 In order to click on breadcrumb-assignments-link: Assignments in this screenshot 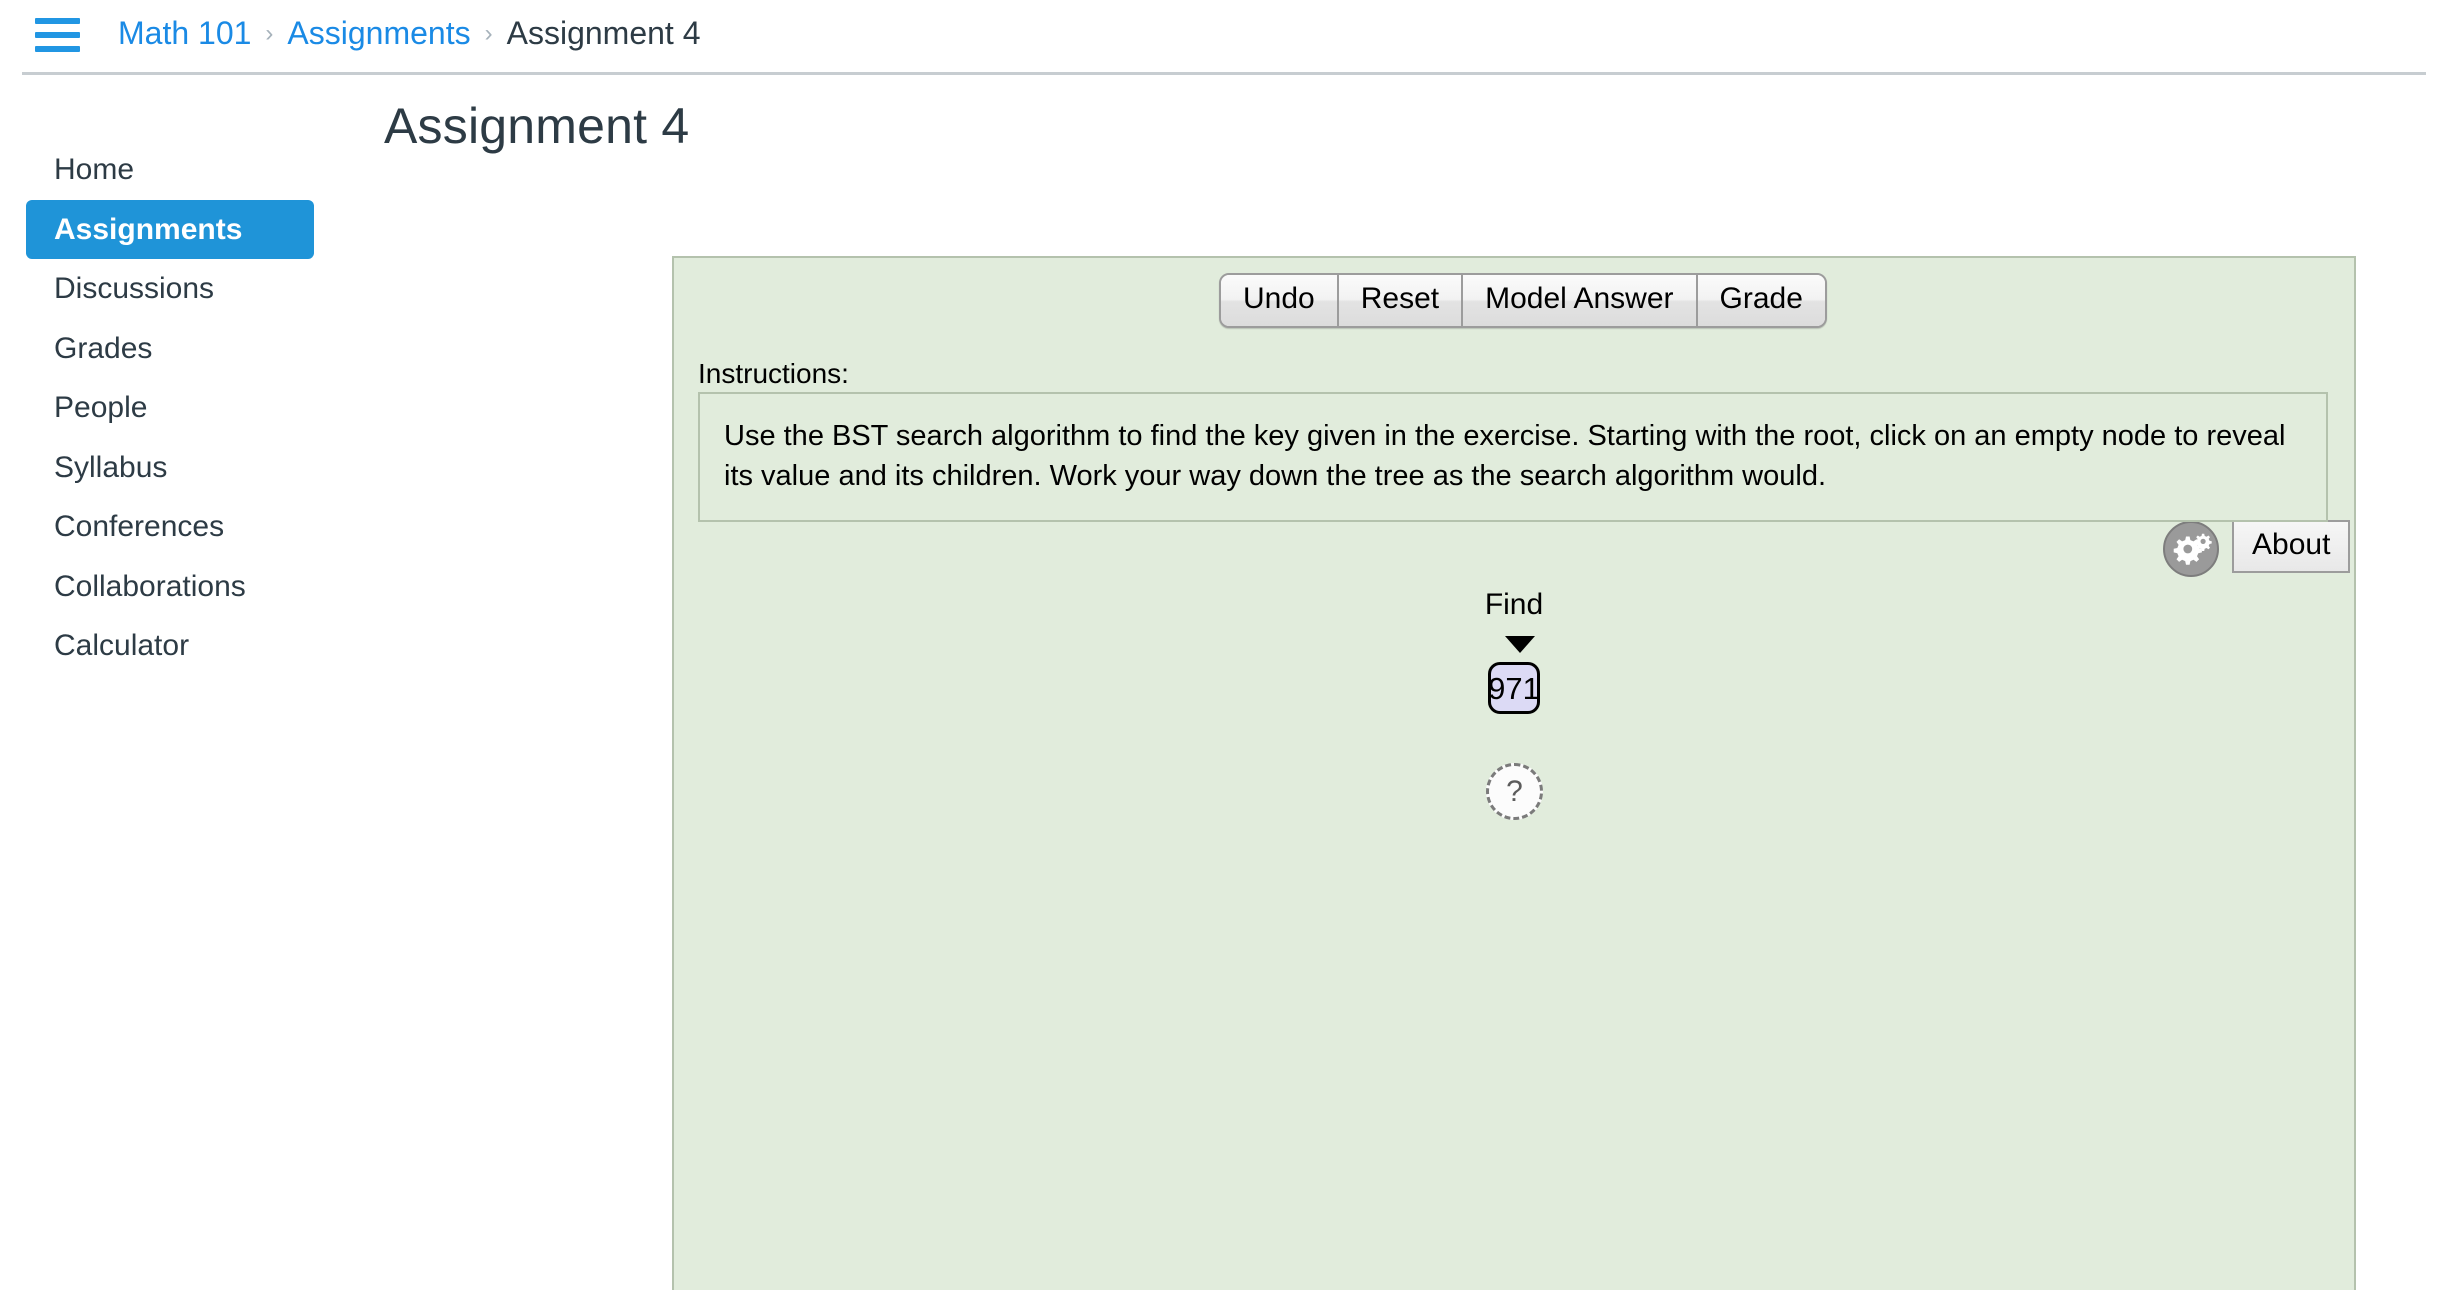, I will do `click(378, 33)`.